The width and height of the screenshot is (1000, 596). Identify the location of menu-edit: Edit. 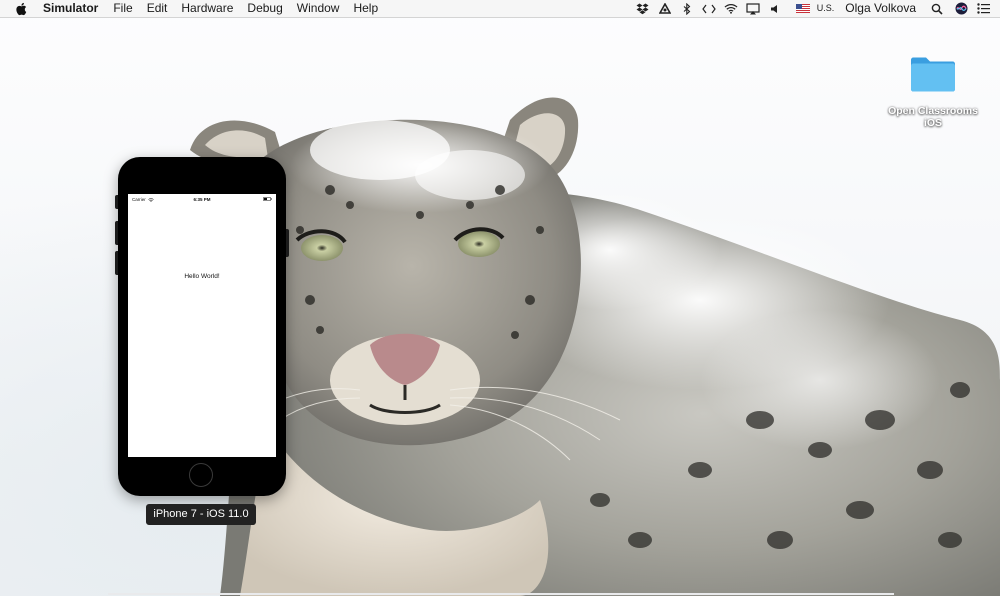
(157, 8).